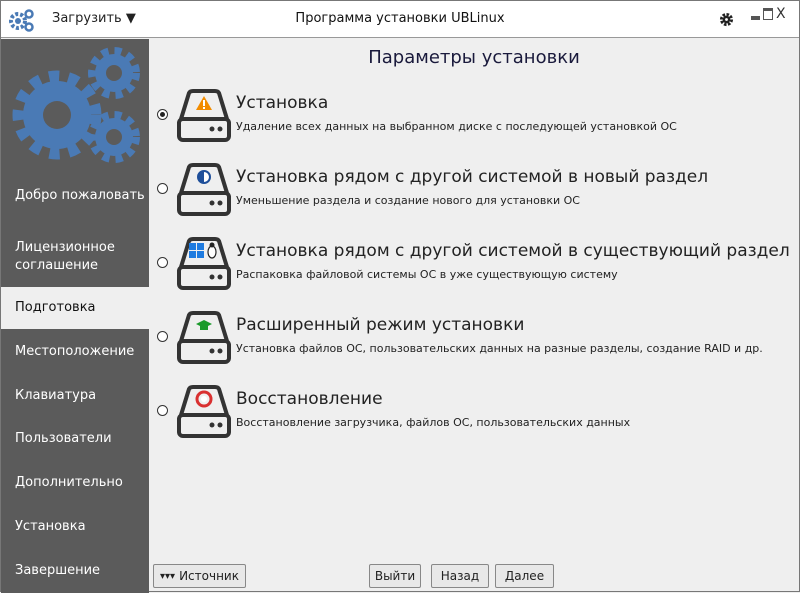 This screenshot has height=593, width=800. I want to click on window-title: Программа установки UBLinux, so click(400, 18).